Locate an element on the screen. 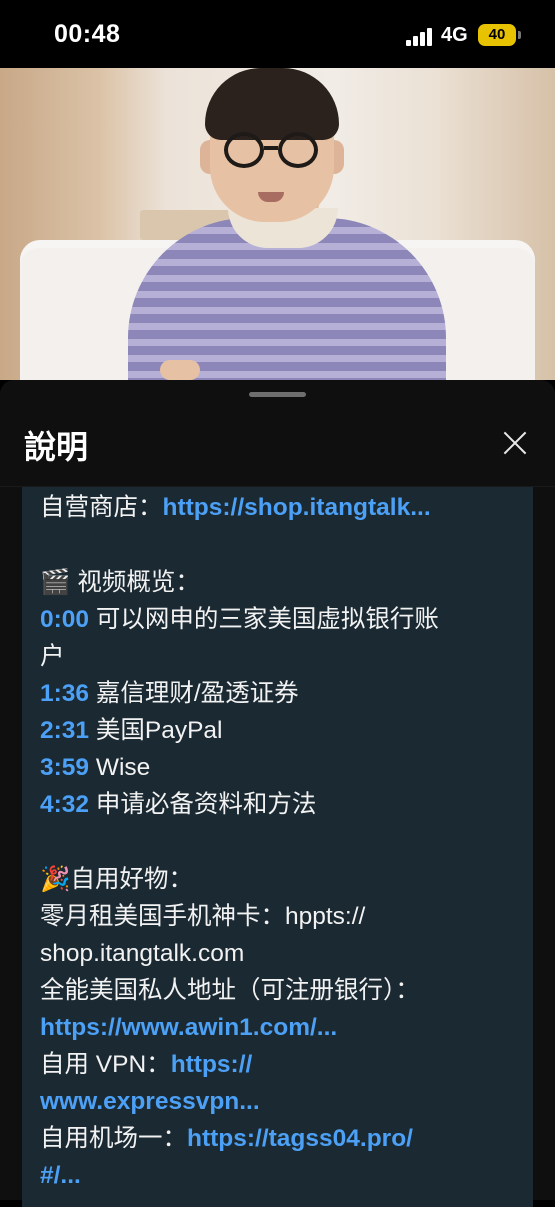 Image resolution: width=555 pixels, height=1207 pixels. vpn-link: https:// is located at coordinates (212, 1064).